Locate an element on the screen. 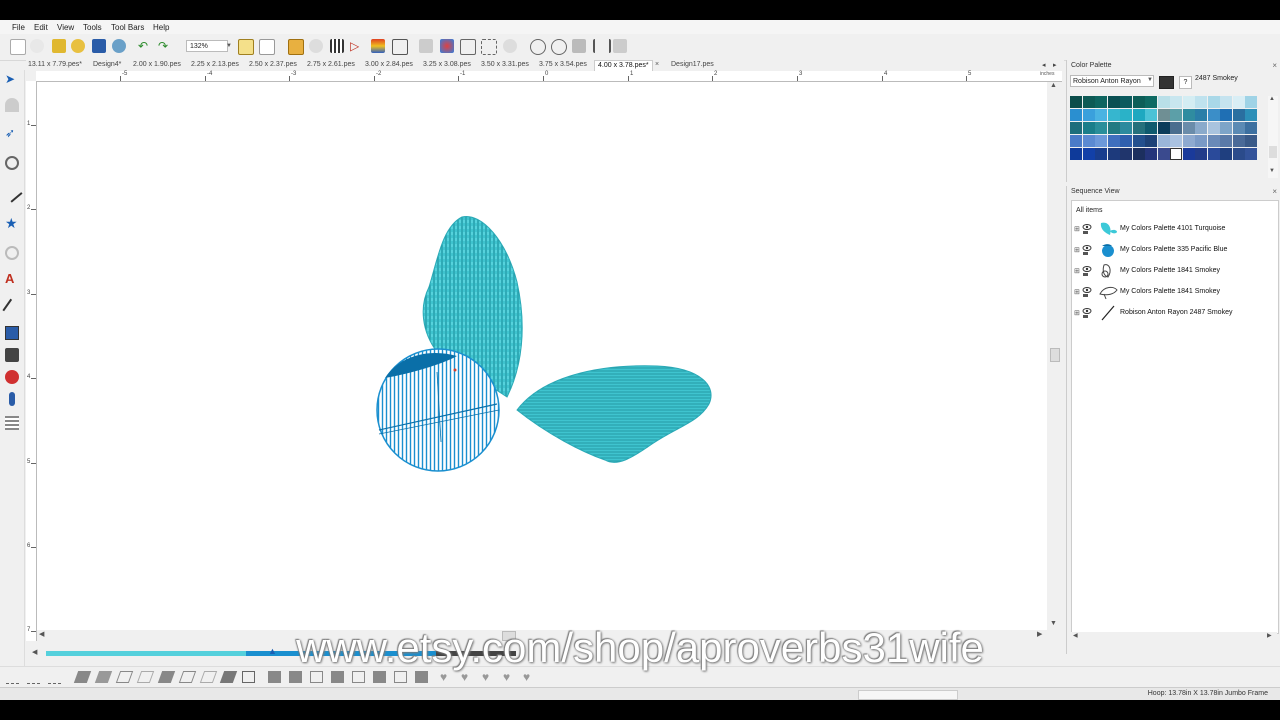 Image resolution: width=1280 pixels, height=720 pixels. satin-stitch-icon is located at coordinates (82, 677).